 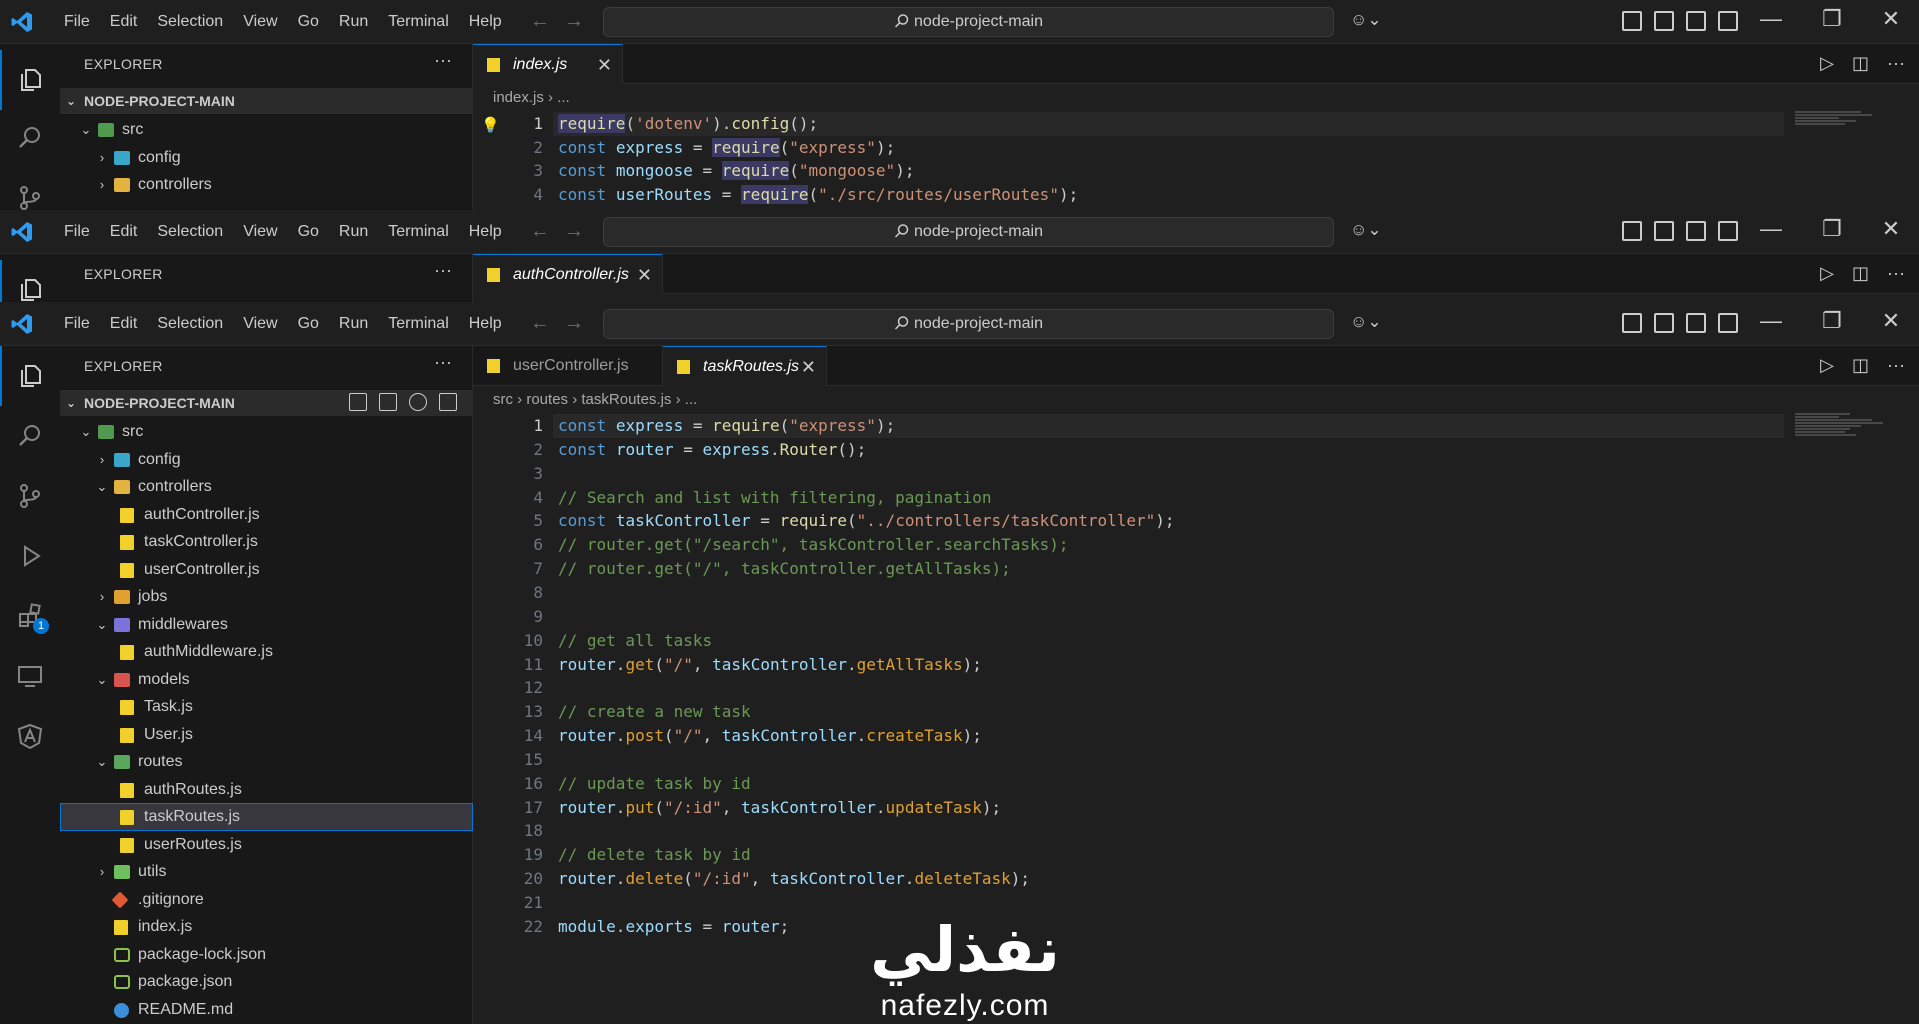 I want to click on tree-item-models: ⌄ models, so click(x=266, y=680).